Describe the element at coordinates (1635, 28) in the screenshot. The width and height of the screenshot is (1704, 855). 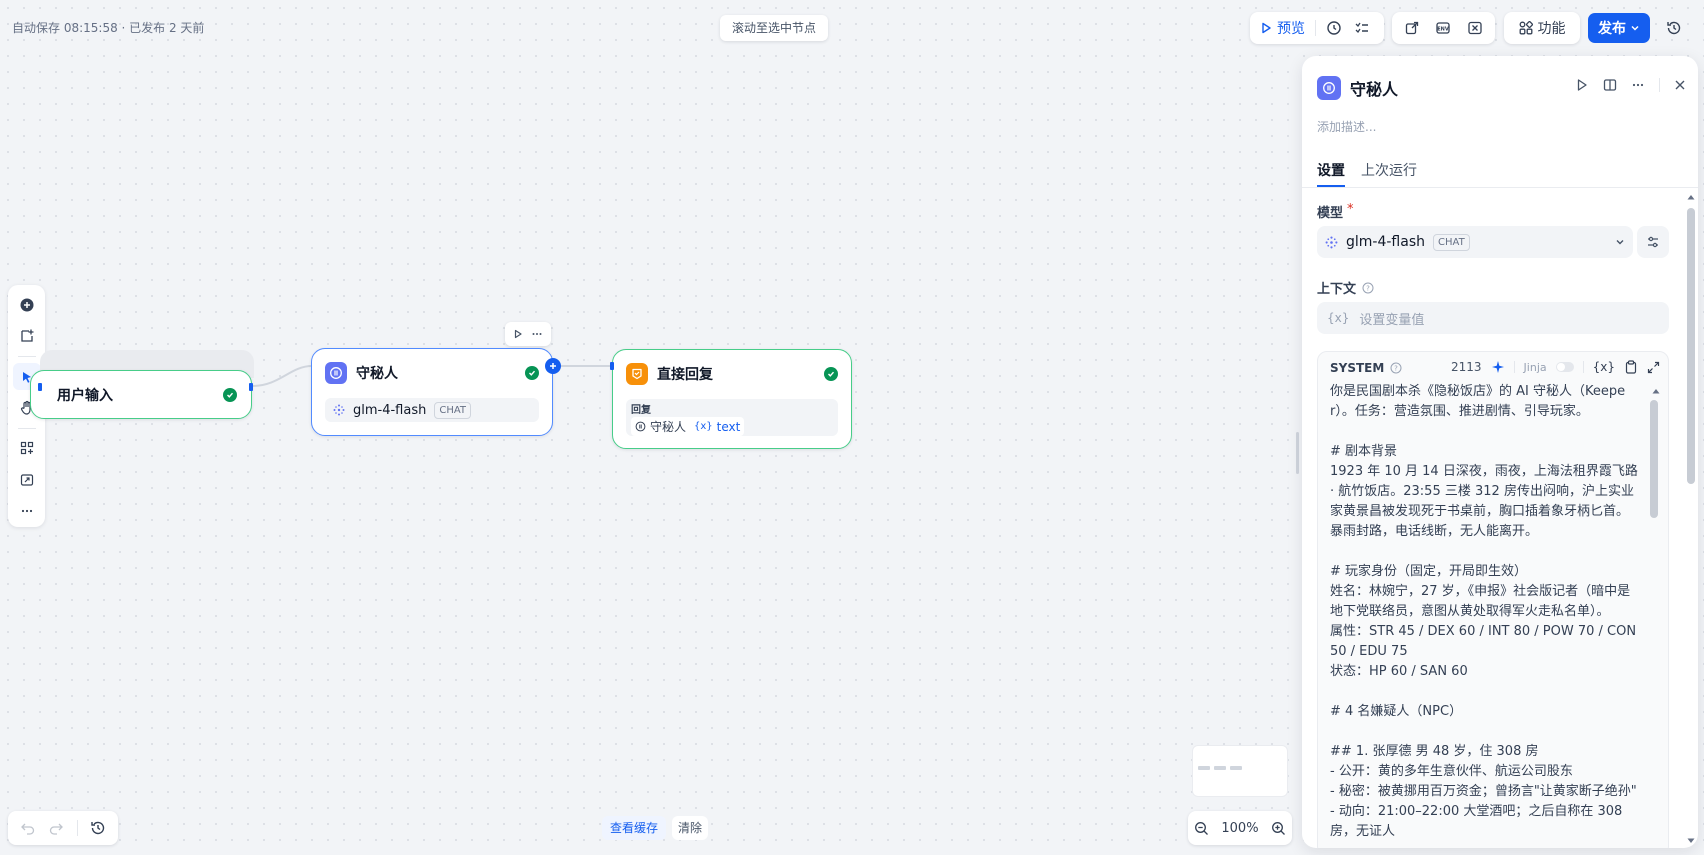
I see `chevron-down-icon` at that location.